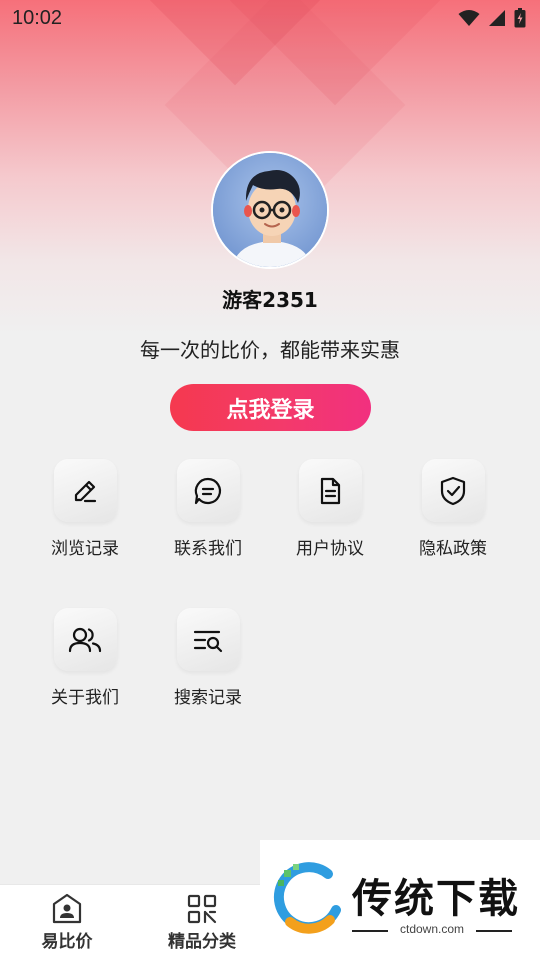 This screenshot has height=960, width=540. I want to click on slogan-text: 每一次的比价，都能带来实惠, so click(270, 350).